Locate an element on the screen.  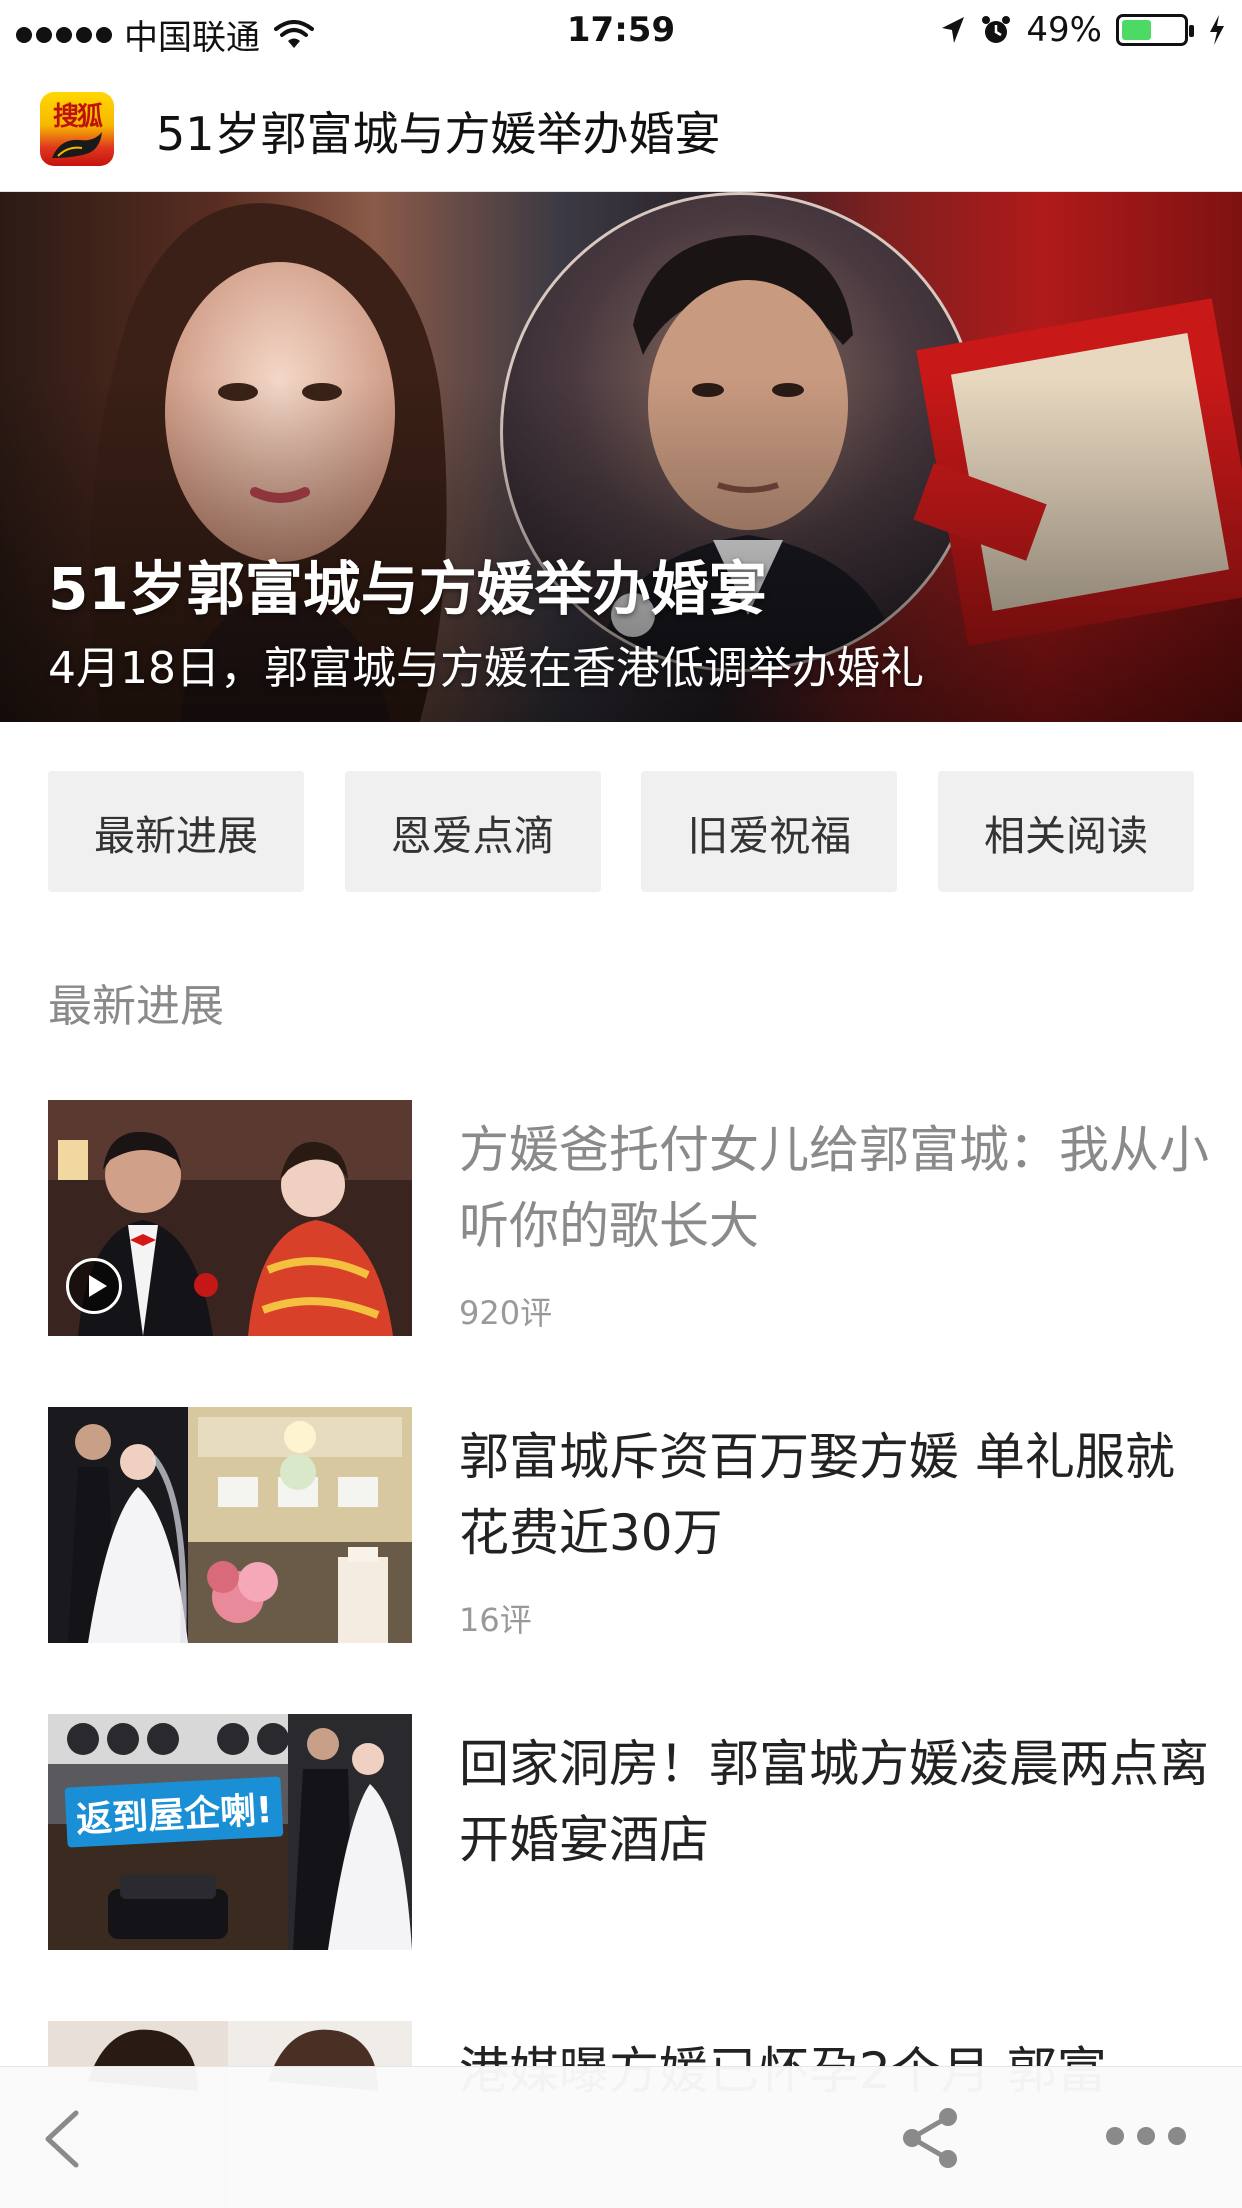
thumbnail-caption: 返到屋企喇! is located at coordinates (174, 1812).